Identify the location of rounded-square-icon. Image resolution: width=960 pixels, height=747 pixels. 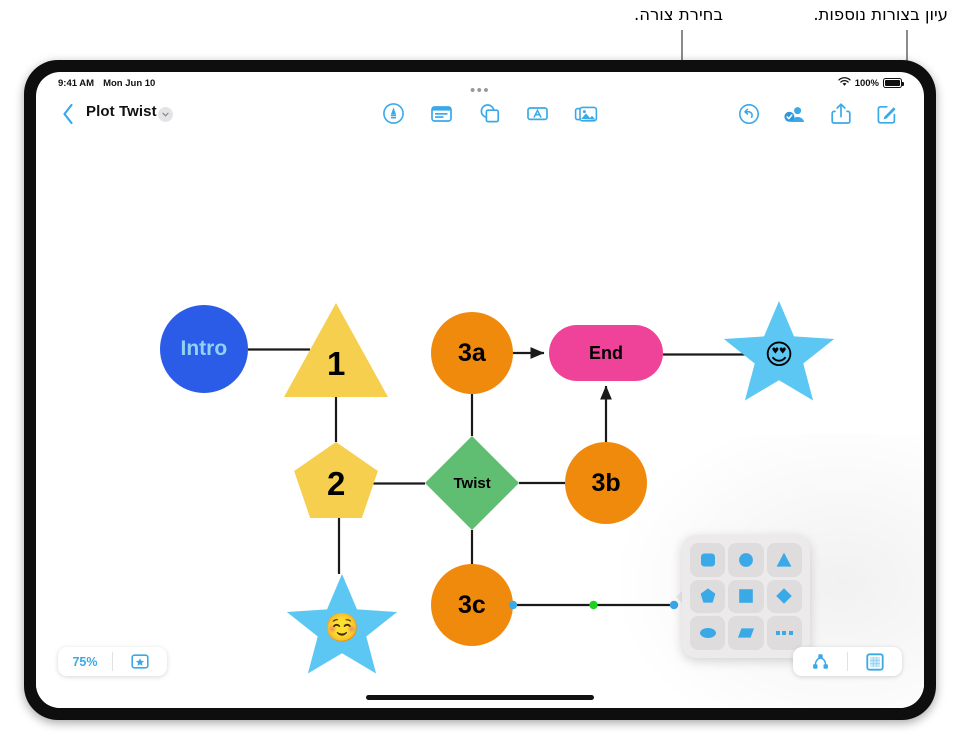
(707, 560).